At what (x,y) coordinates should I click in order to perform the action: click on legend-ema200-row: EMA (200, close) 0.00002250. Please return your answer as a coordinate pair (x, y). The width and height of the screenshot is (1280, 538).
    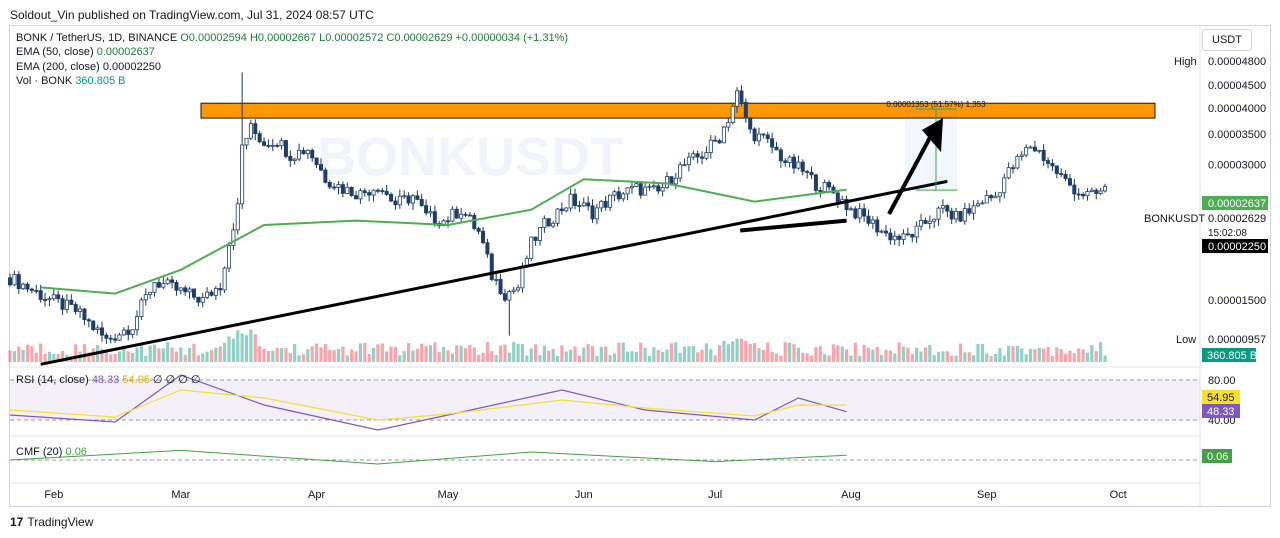
    Looking at the image, I should click on (88, 67).